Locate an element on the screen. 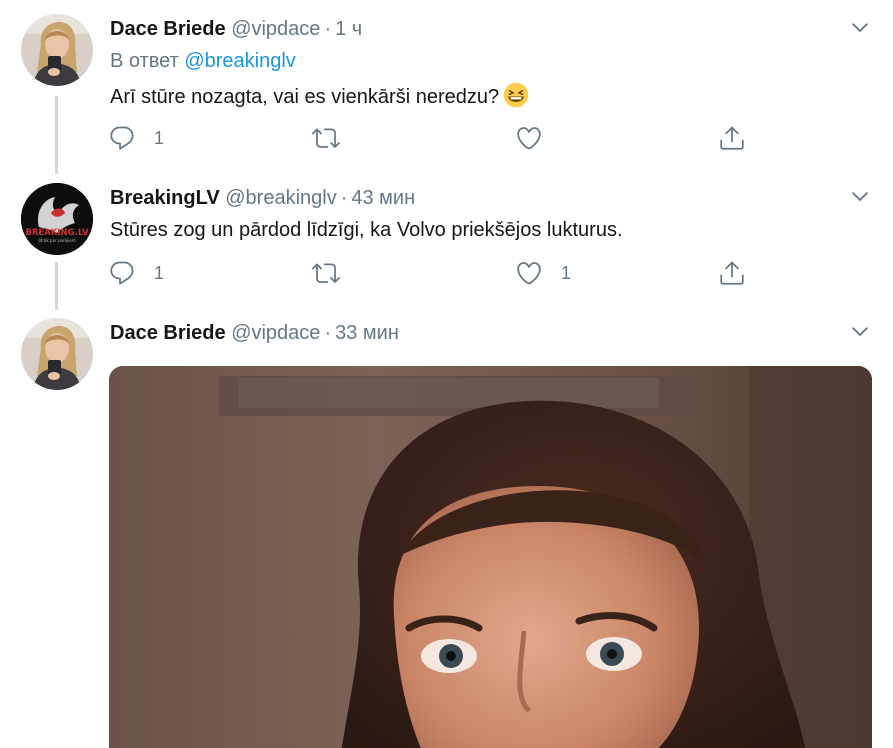 Image resolution: width=893 pixels, height=748 pixels. timestamp: 33 мин is located at coordinates (367, 333).